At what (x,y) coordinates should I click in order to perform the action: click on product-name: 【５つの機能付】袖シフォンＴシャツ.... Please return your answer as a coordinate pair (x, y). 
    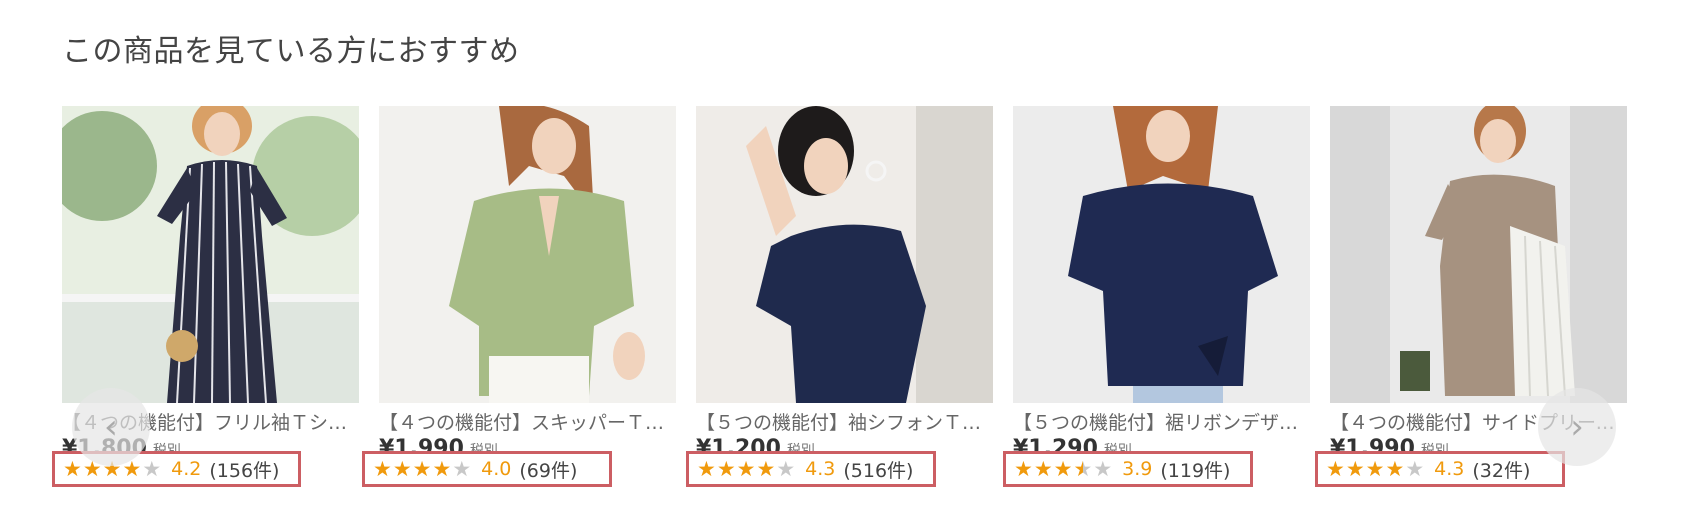
    Looking at the image, I should click on (846, 423).